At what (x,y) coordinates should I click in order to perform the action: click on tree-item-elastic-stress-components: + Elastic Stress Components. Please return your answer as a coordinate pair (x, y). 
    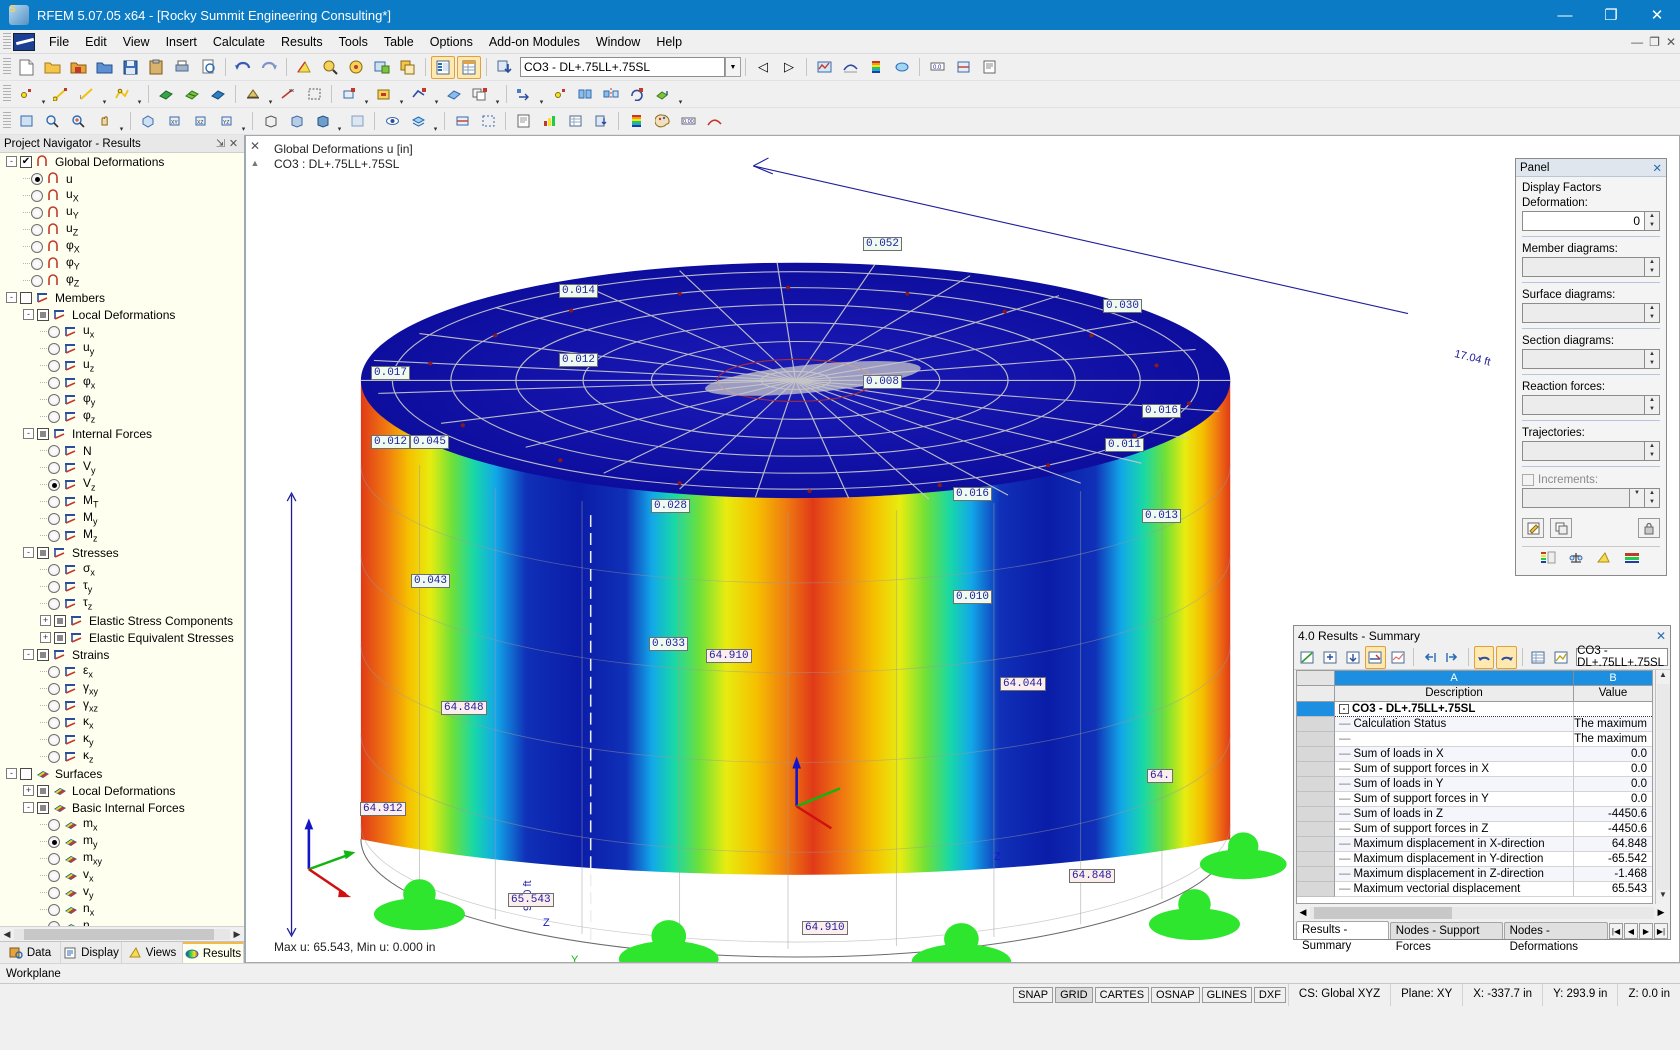
    Looking at the image, I should click on (122, 620).